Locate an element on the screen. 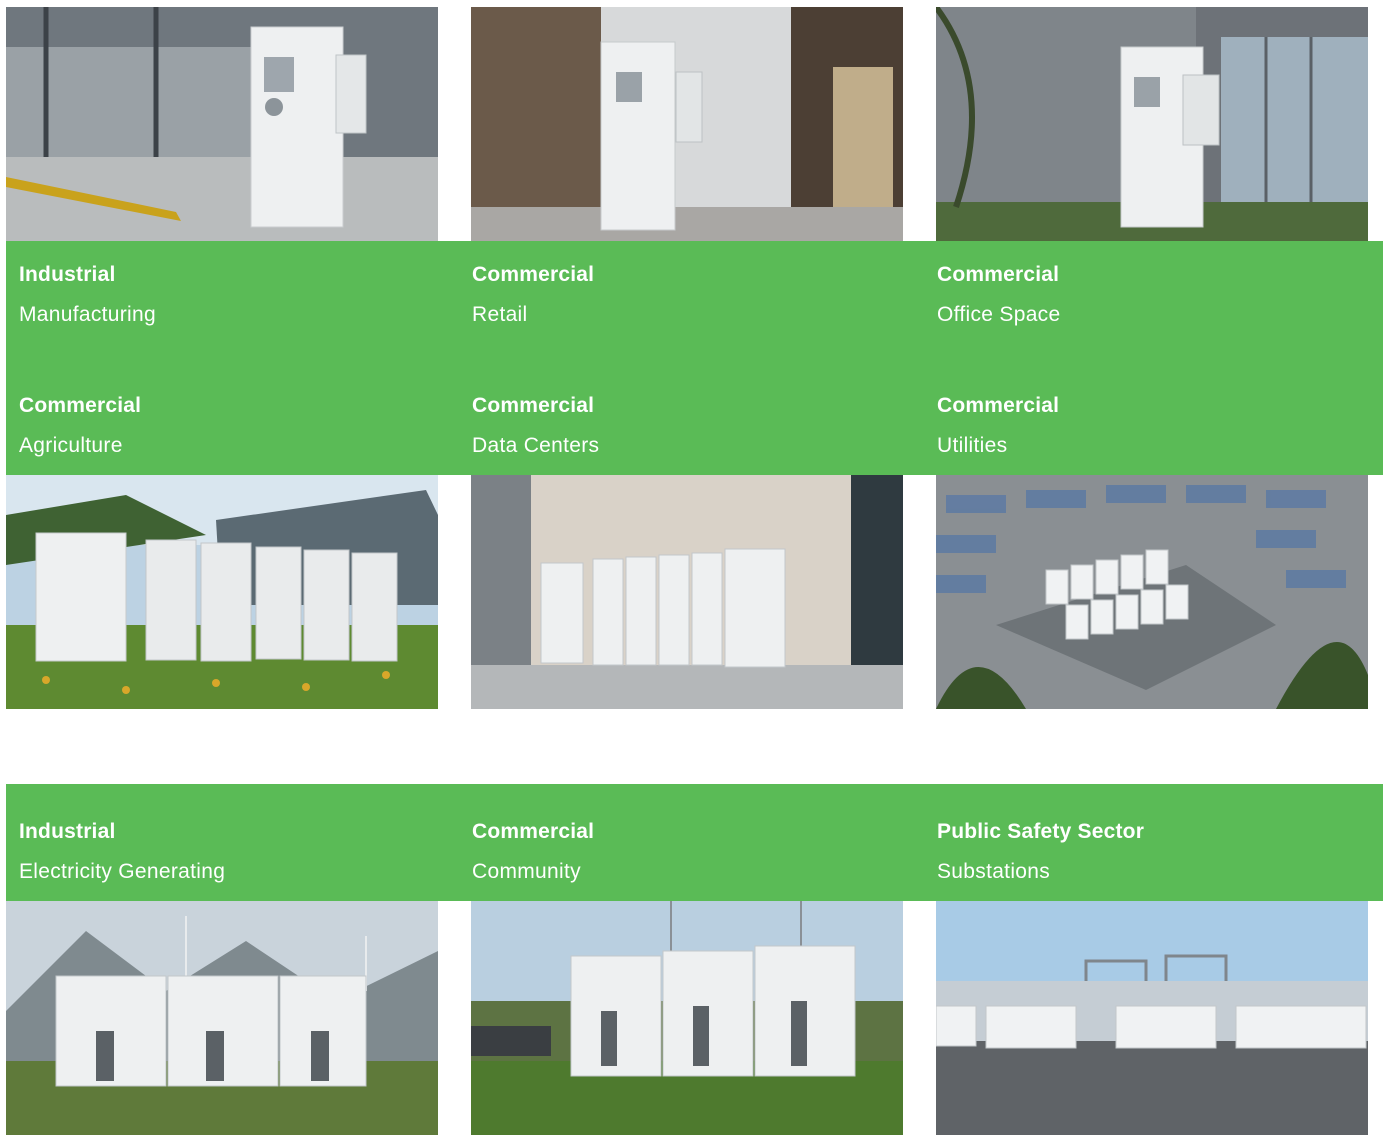 The width and height of the screenshot is (1383, 1135). tile-name: Utilities is located at coordinates (972, 445).